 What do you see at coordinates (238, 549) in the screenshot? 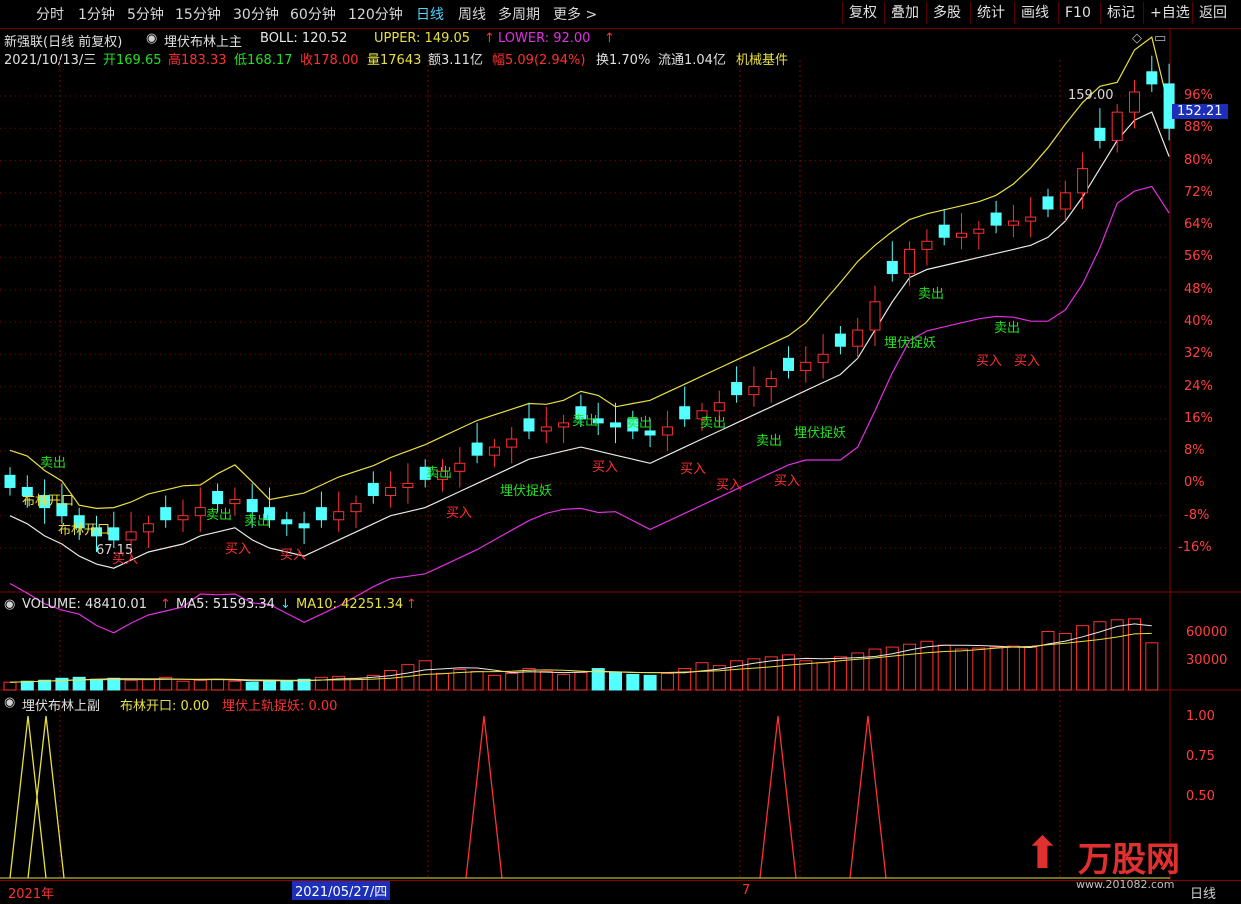
I see `annotation-buy-2: 买入` at bounding box center [238, 549].